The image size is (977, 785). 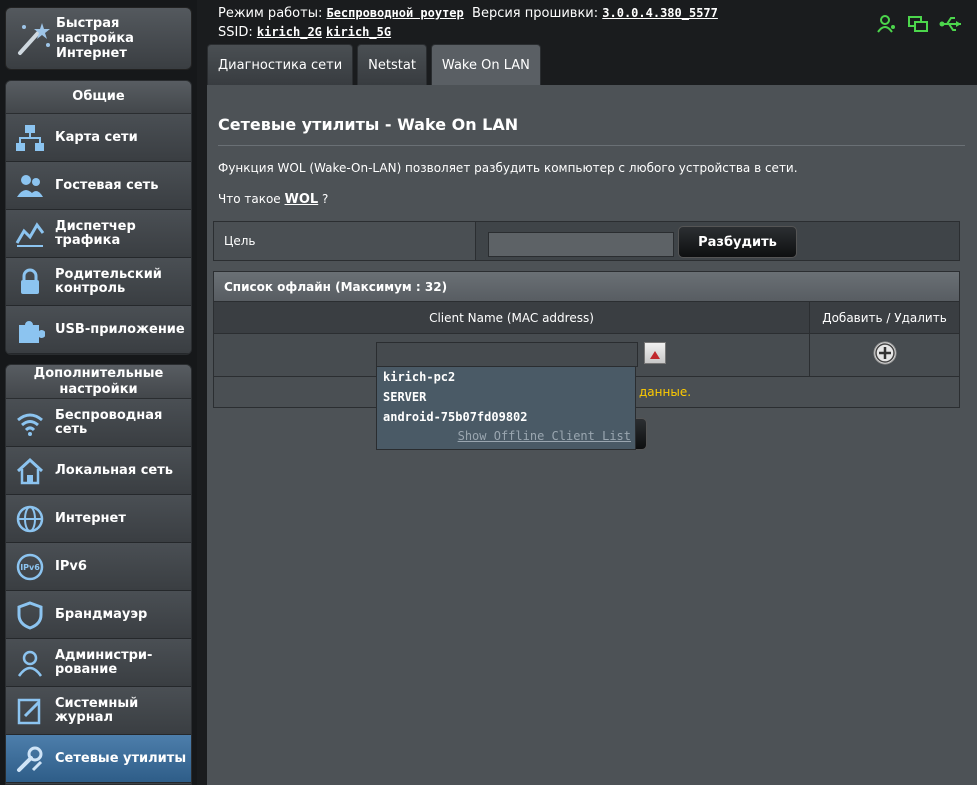 What do you see at coordinates (581, 244) in the screenshot?
I see `target-mac-input` at bounding box center [581, 244].